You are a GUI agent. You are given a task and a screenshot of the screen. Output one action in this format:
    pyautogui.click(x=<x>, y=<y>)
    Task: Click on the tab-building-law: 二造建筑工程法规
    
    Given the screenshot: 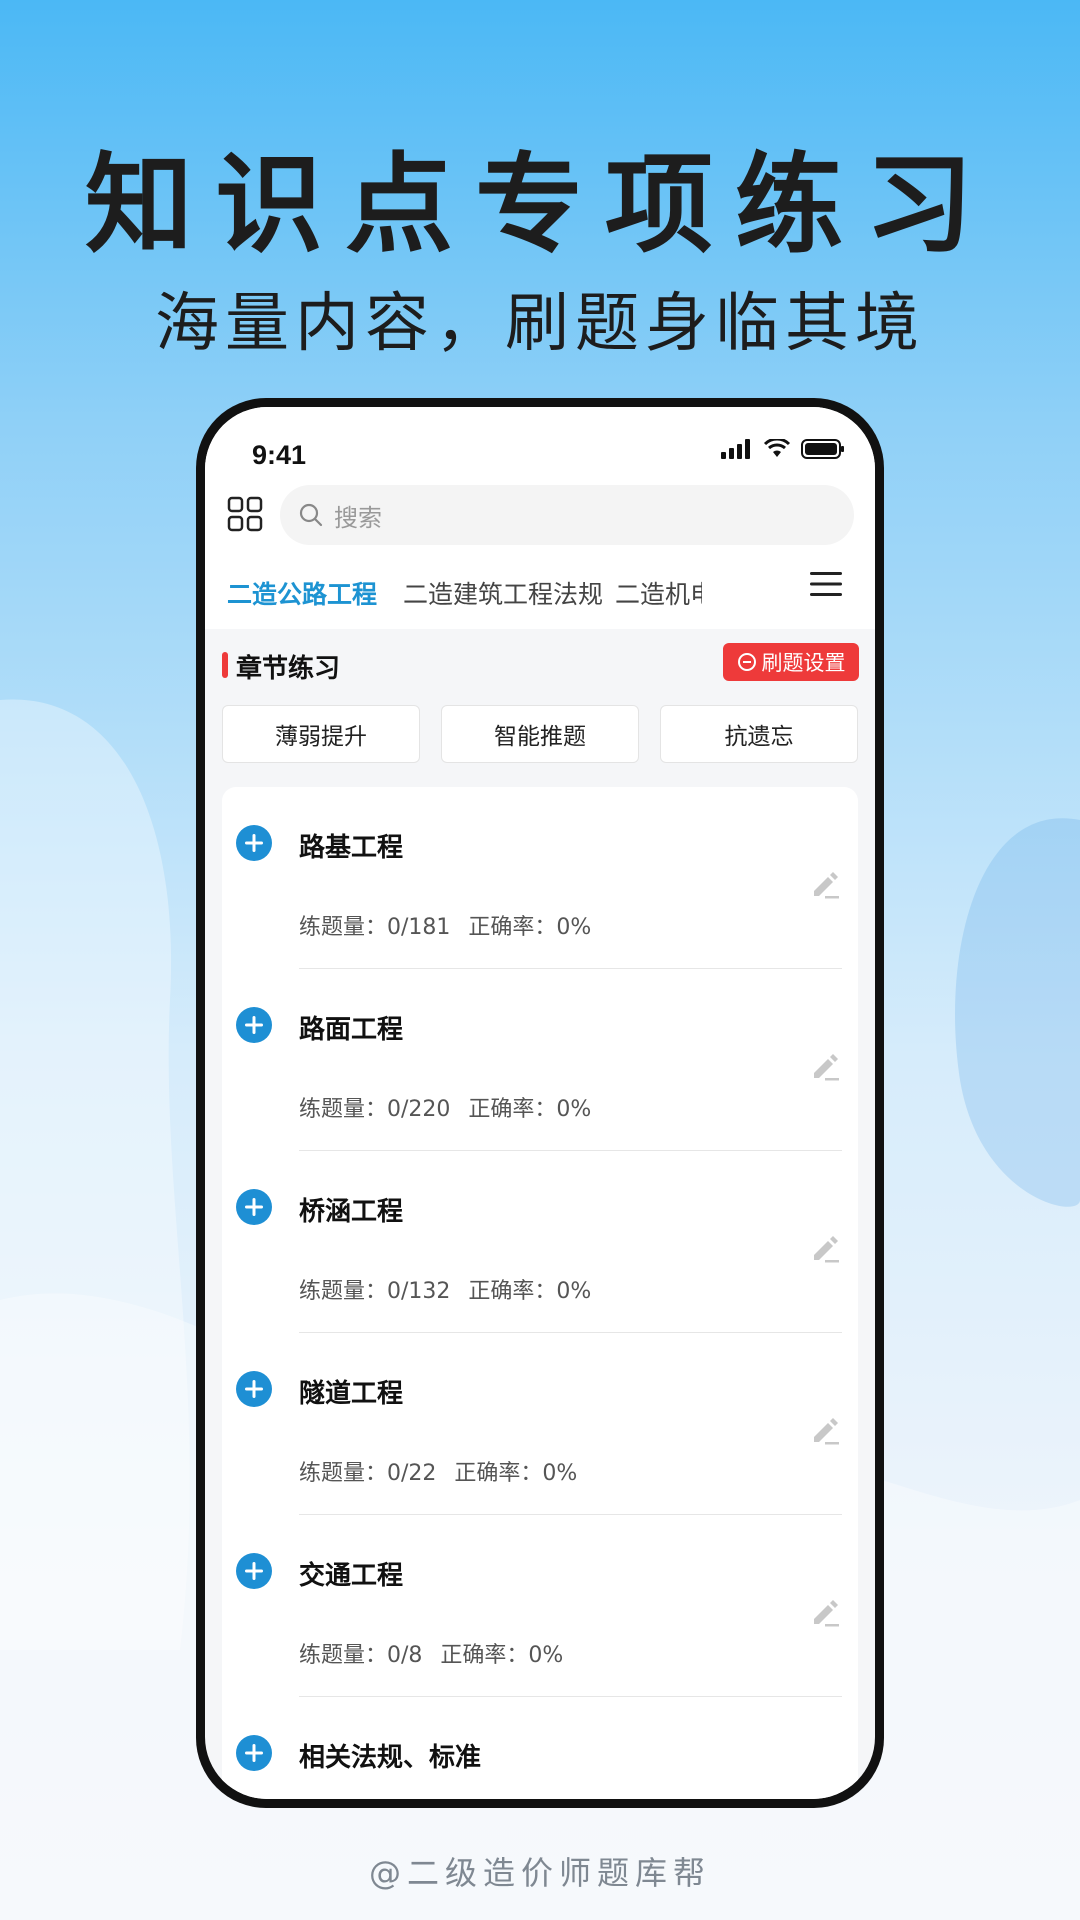 What is the action you would take?
    pyautogui.click(x=503, y=593)
    